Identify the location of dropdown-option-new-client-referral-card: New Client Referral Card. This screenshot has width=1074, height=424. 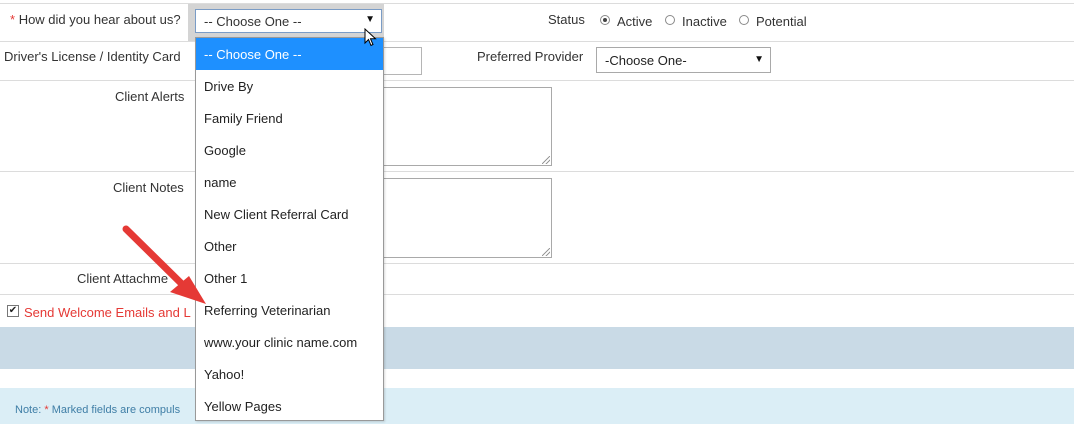
(289, 214).